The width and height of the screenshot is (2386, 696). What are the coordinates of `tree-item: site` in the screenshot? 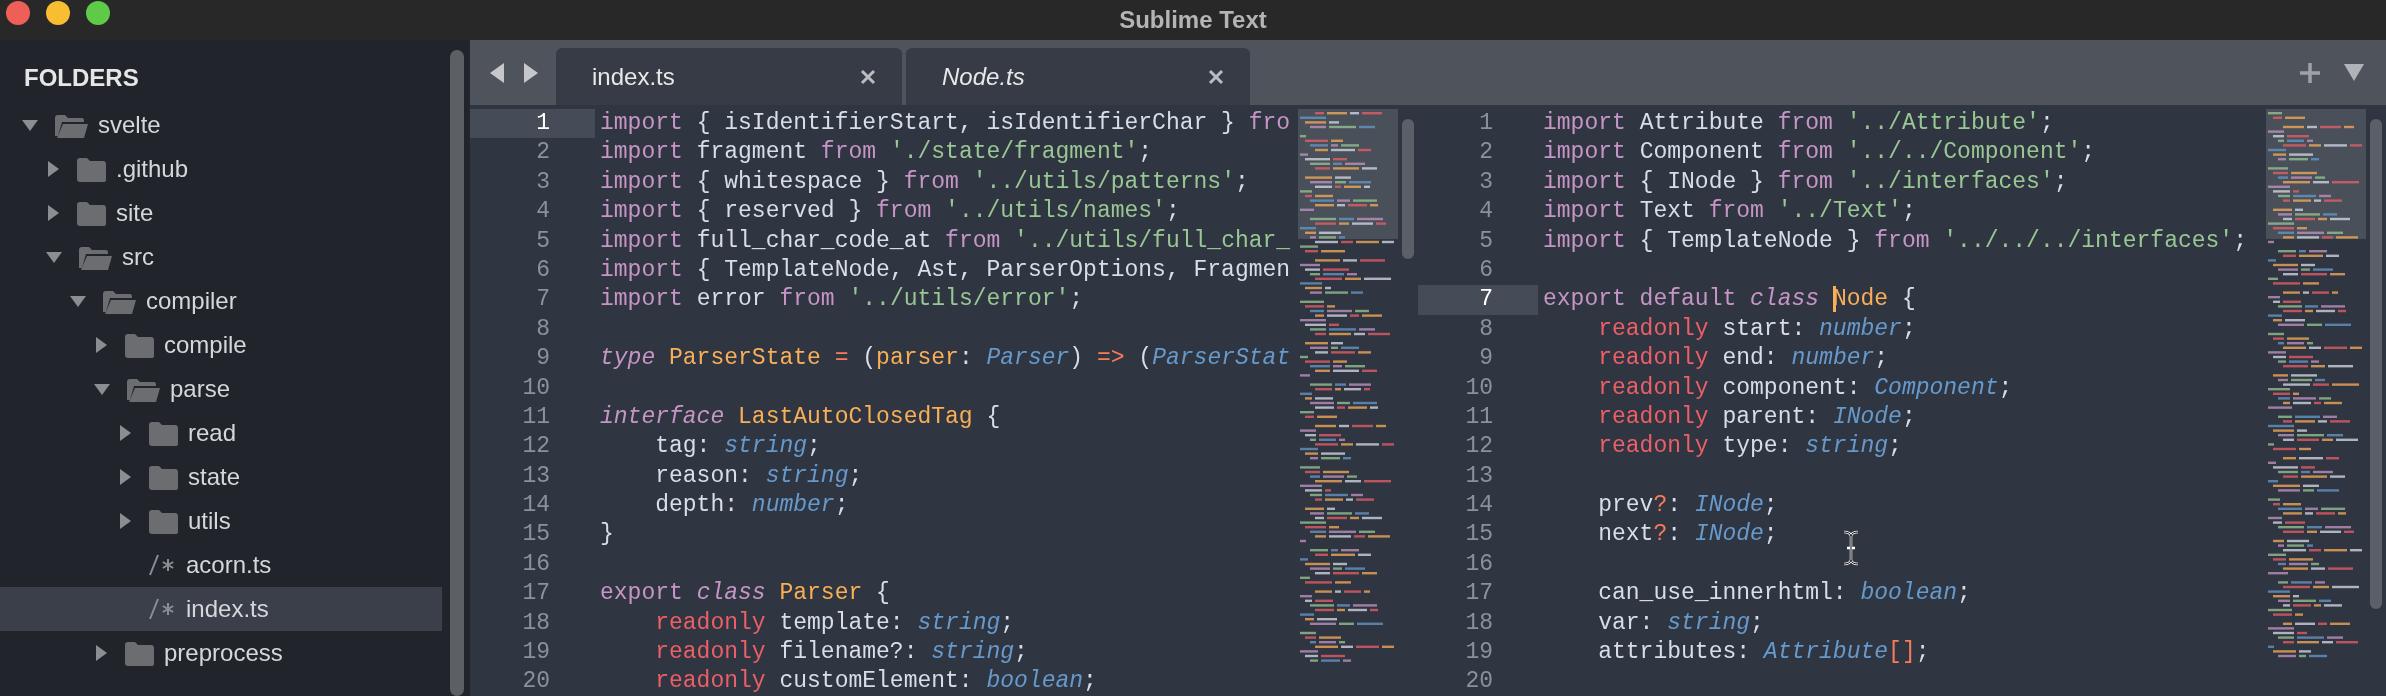 It's located at (221, 213).